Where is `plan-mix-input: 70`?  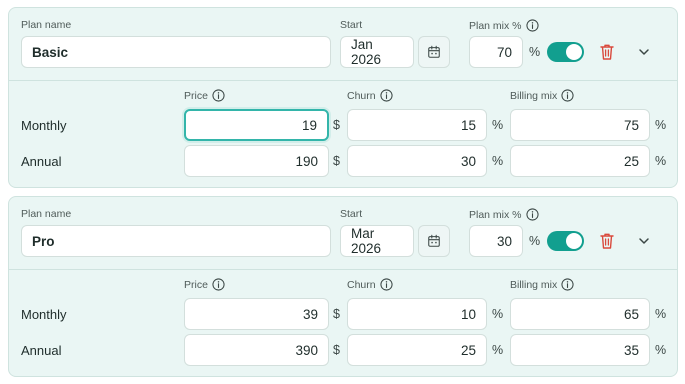
plan-mix-input: 70 is located at coordinates (496, 52).